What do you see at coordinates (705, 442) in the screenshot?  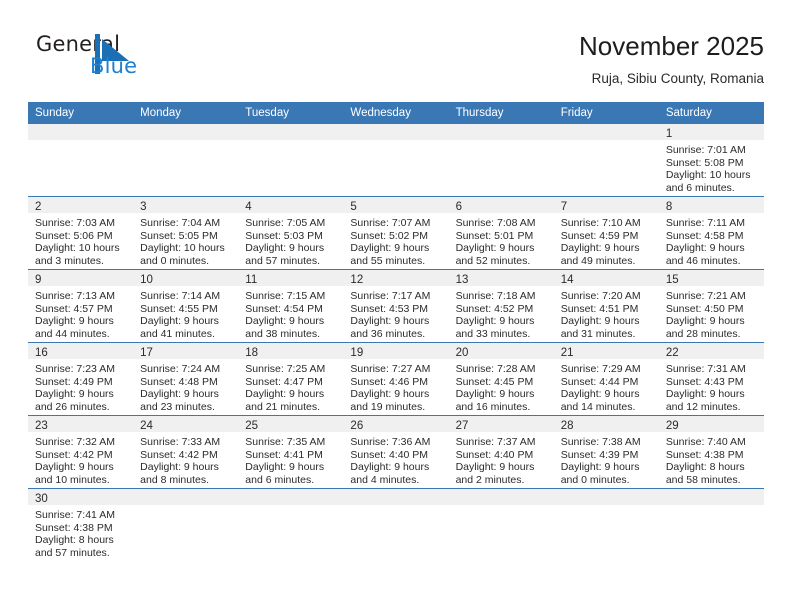 I see `sunrise-time: Sunrise: 7:40 AM` at bounding box center [705, 442].